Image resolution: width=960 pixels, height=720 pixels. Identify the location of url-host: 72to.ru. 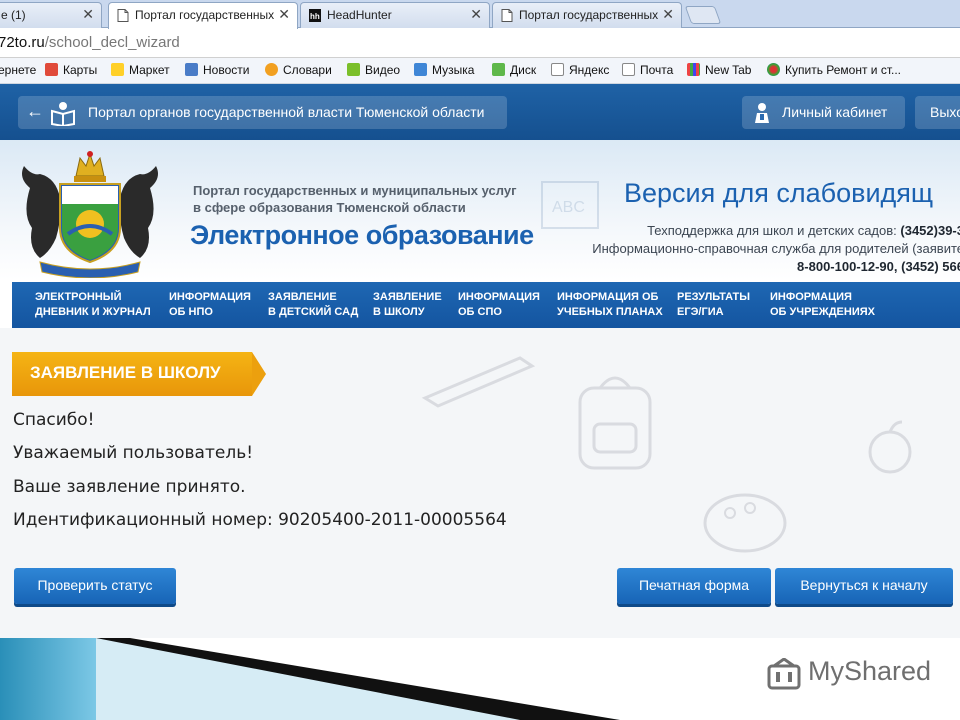
(22, 42).